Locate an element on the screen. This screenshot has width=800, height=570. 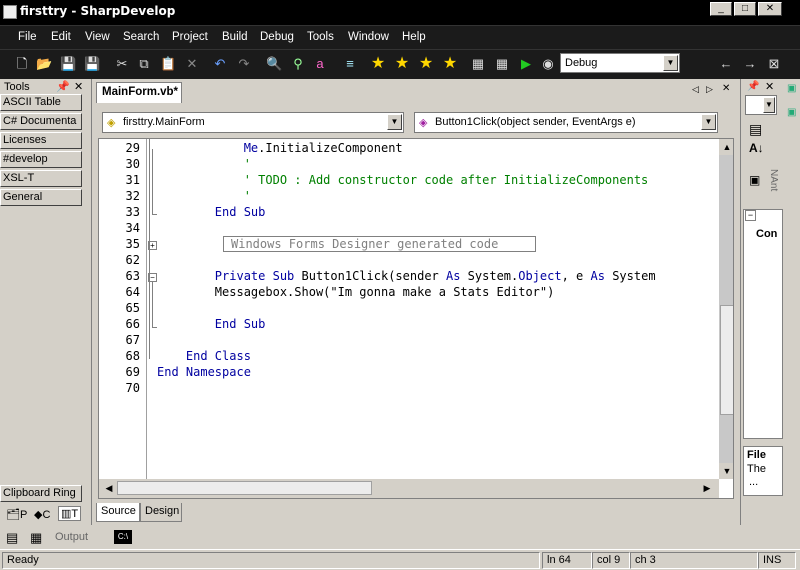
find-replace-icon: ⚲ is located at coordinates (298, 64).